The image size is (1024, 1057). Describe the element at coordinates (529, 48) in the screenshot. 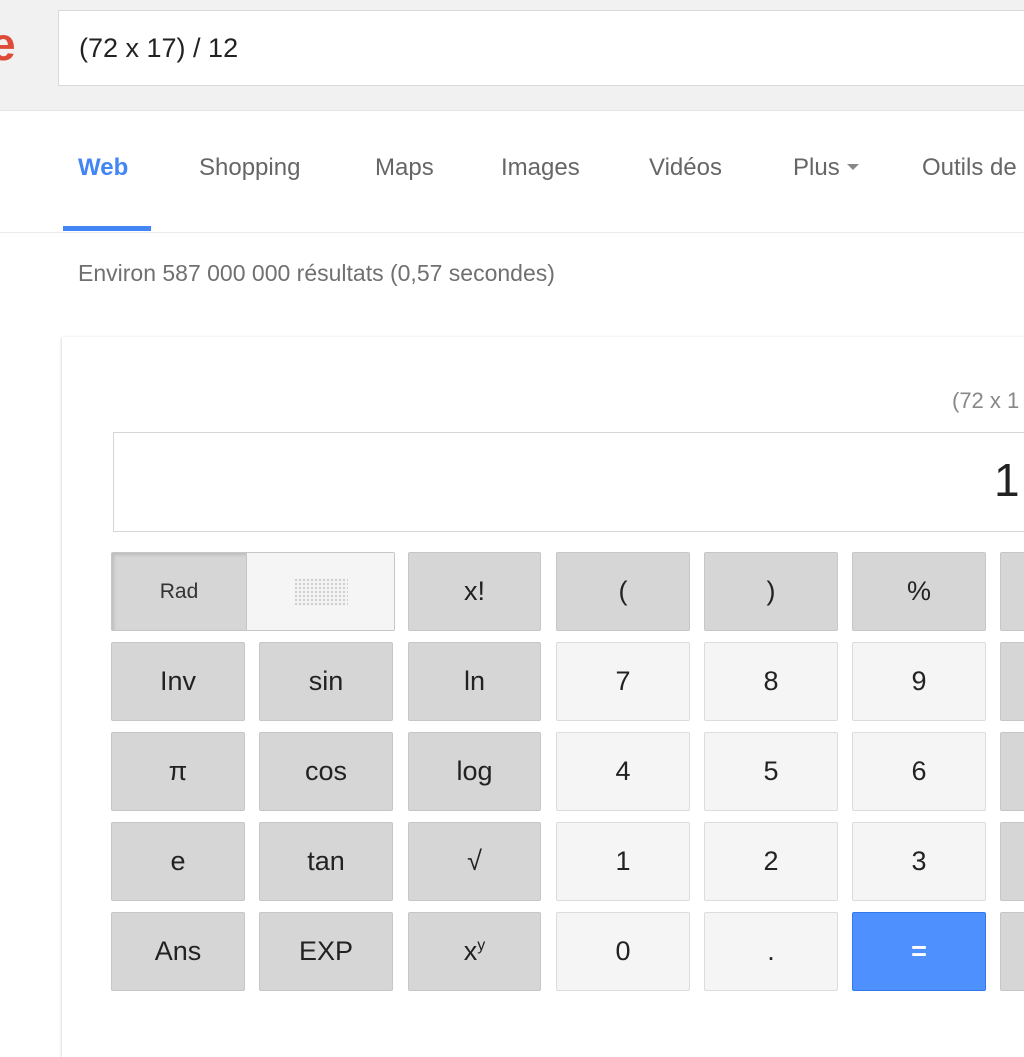

I see `search-input` at that location.